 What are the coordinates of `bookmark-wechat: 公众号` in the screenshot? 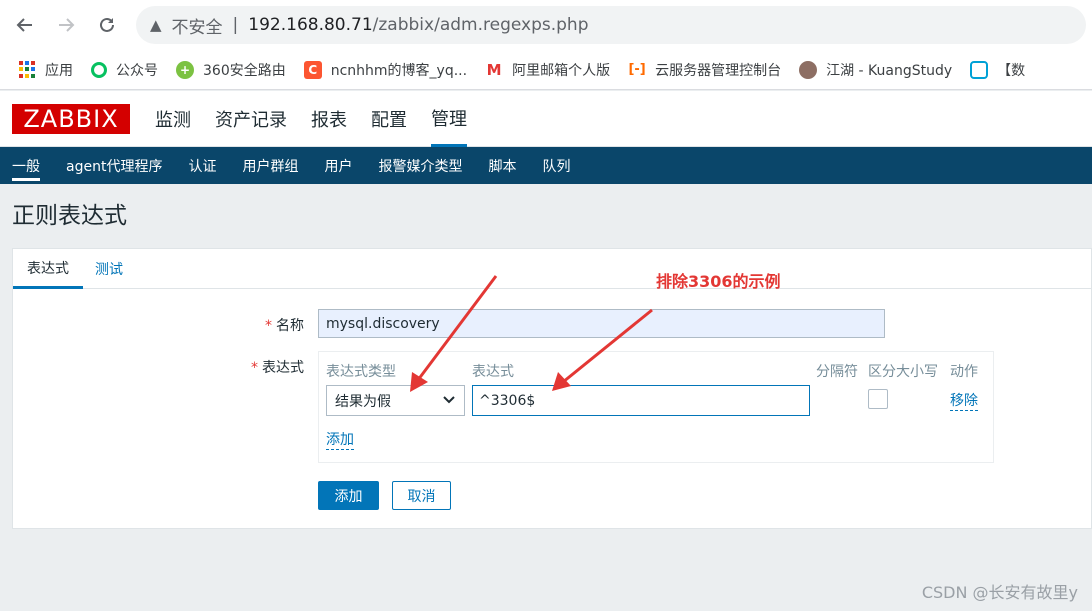 It's located at (124, 70).